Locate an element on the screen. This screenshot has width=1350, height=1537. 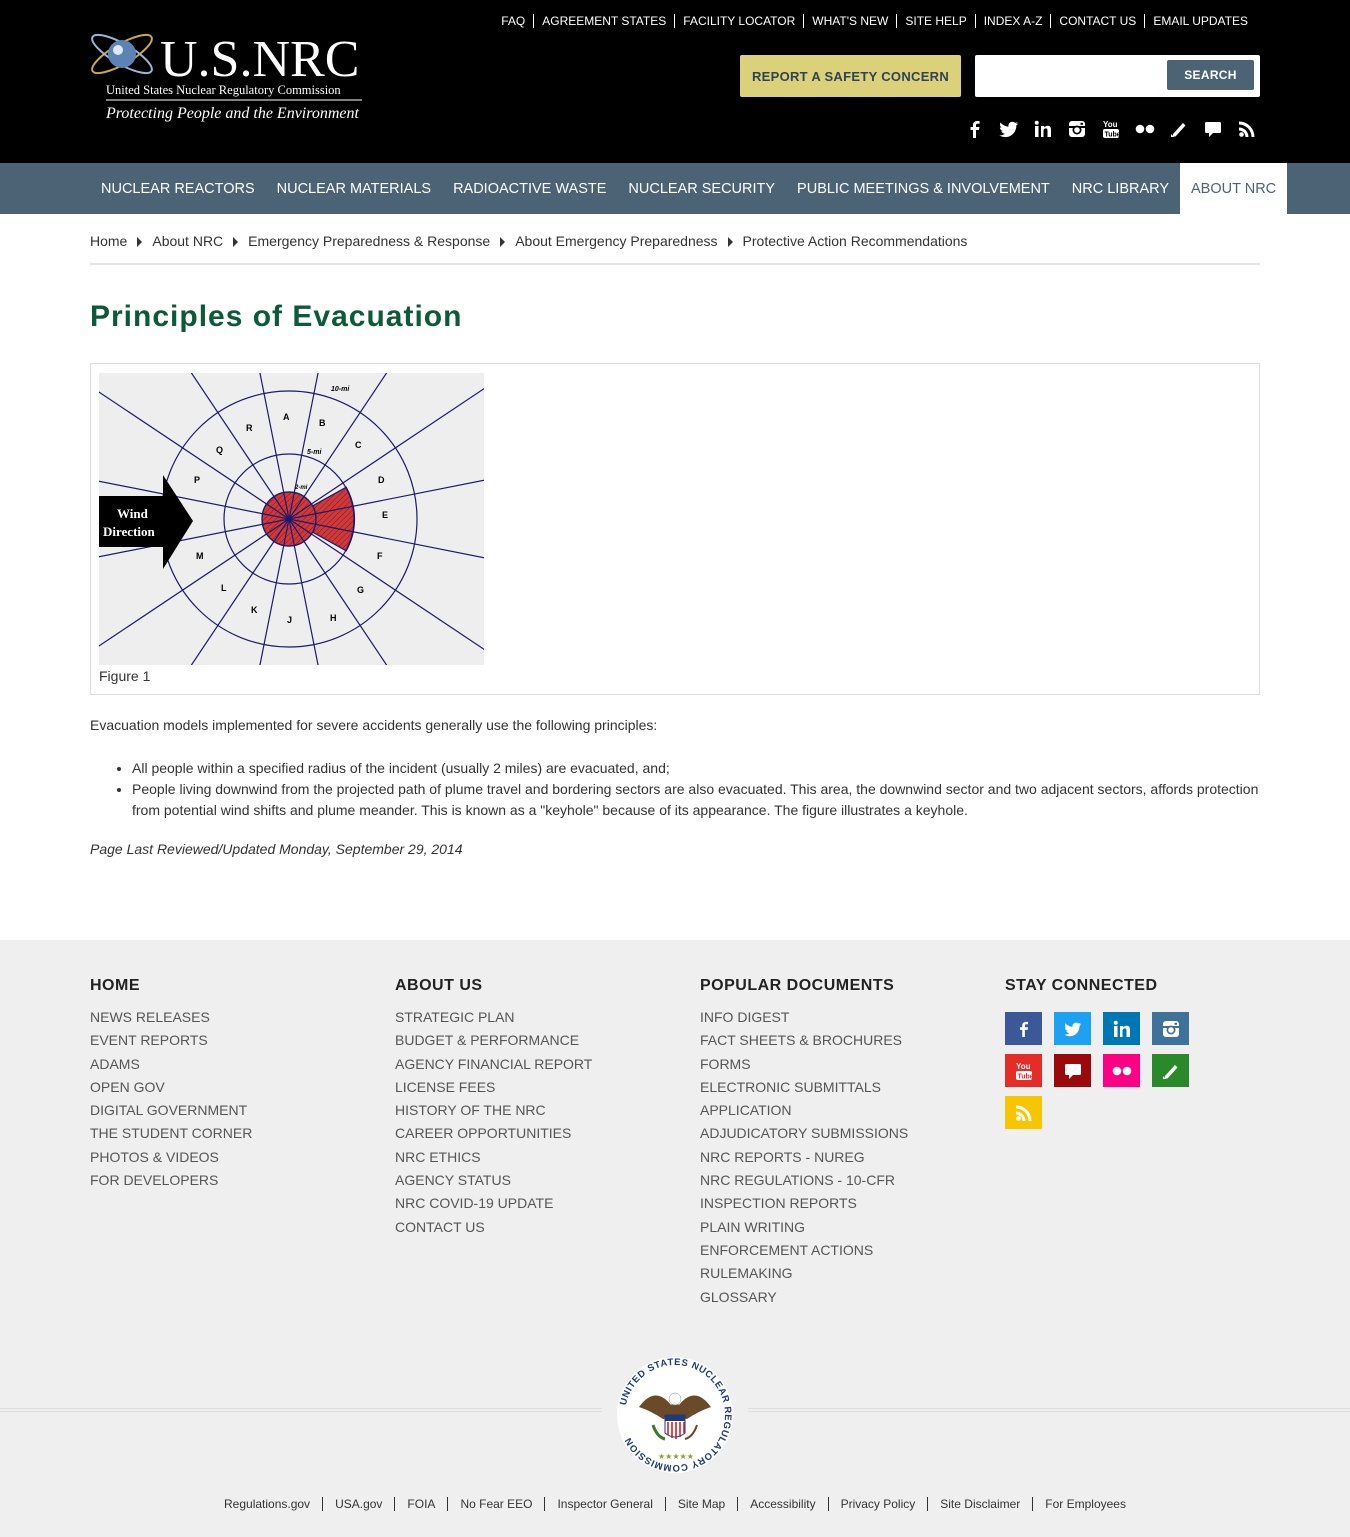
footer-link: NEWS RELEASES is located at coordinates (171, 1017).